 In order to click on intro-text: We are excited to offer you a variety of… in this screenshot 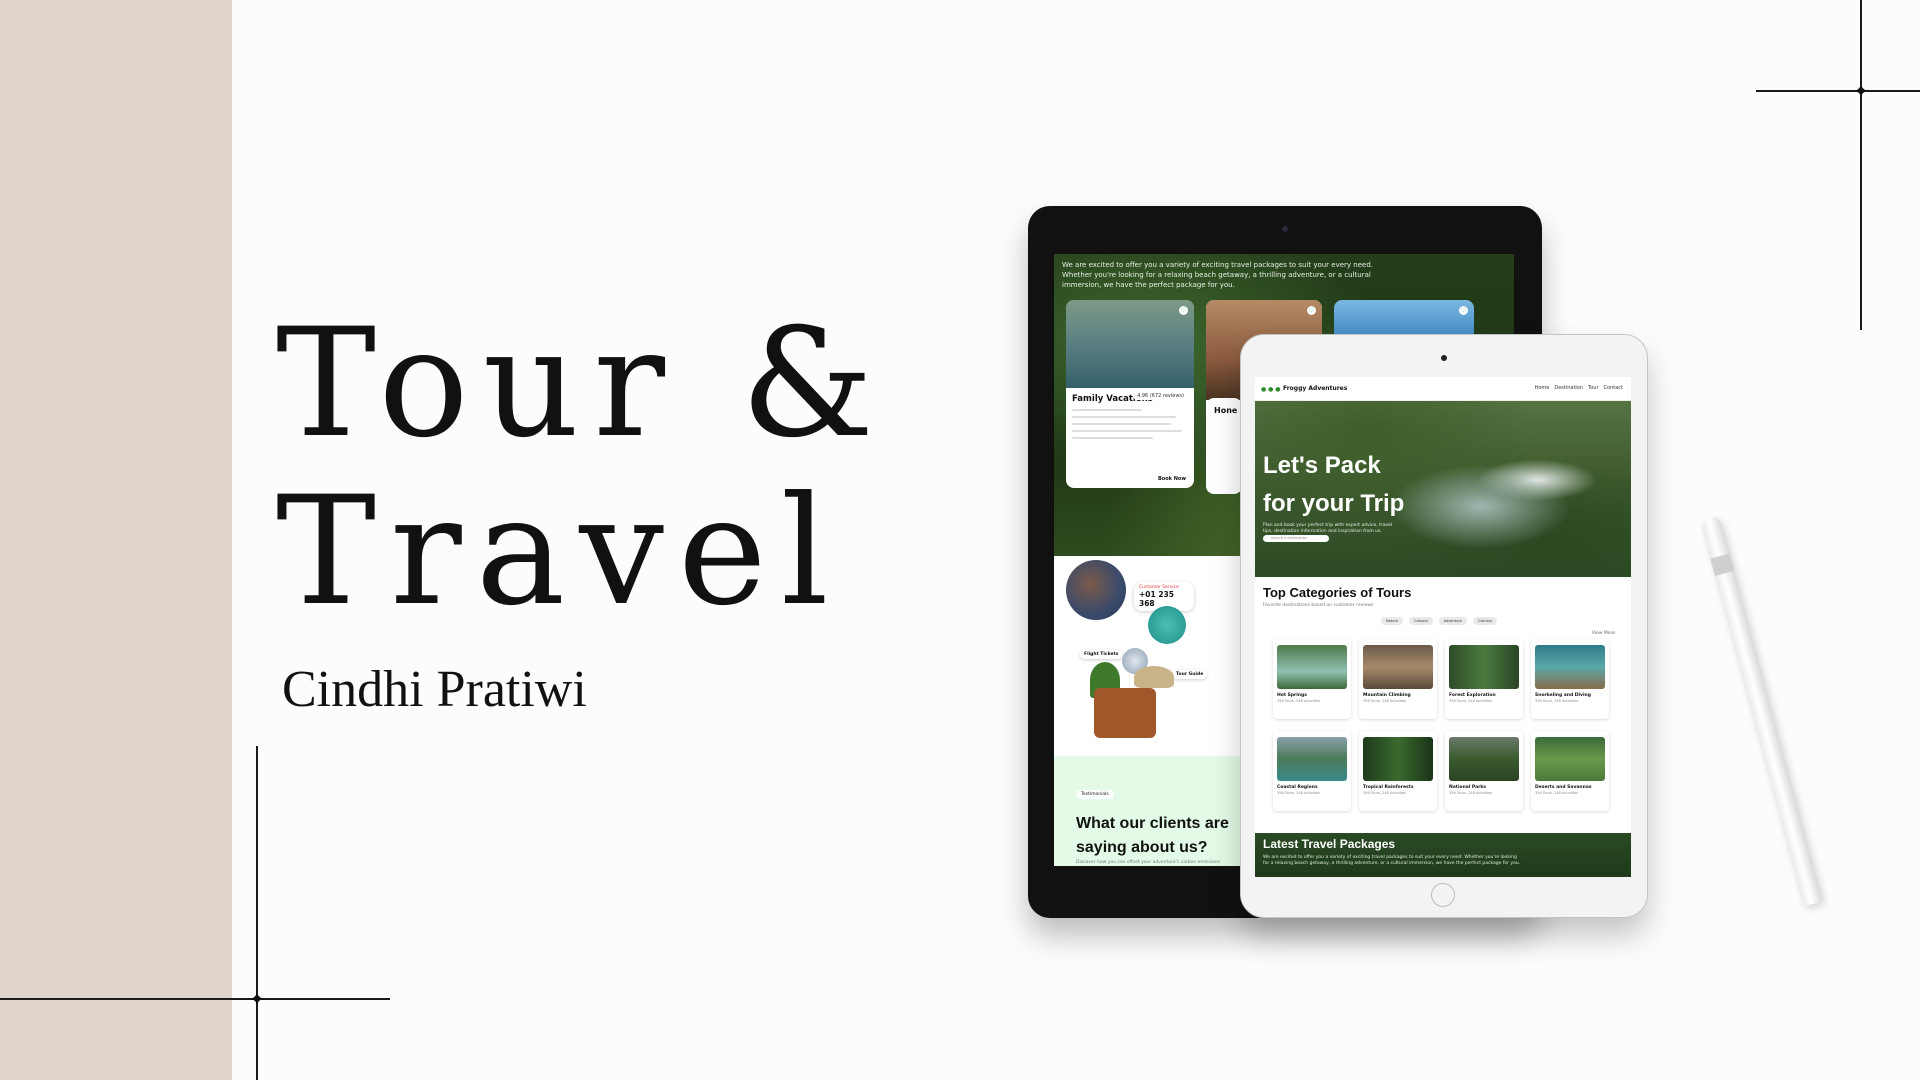, I will do `click(1218, 275)`.